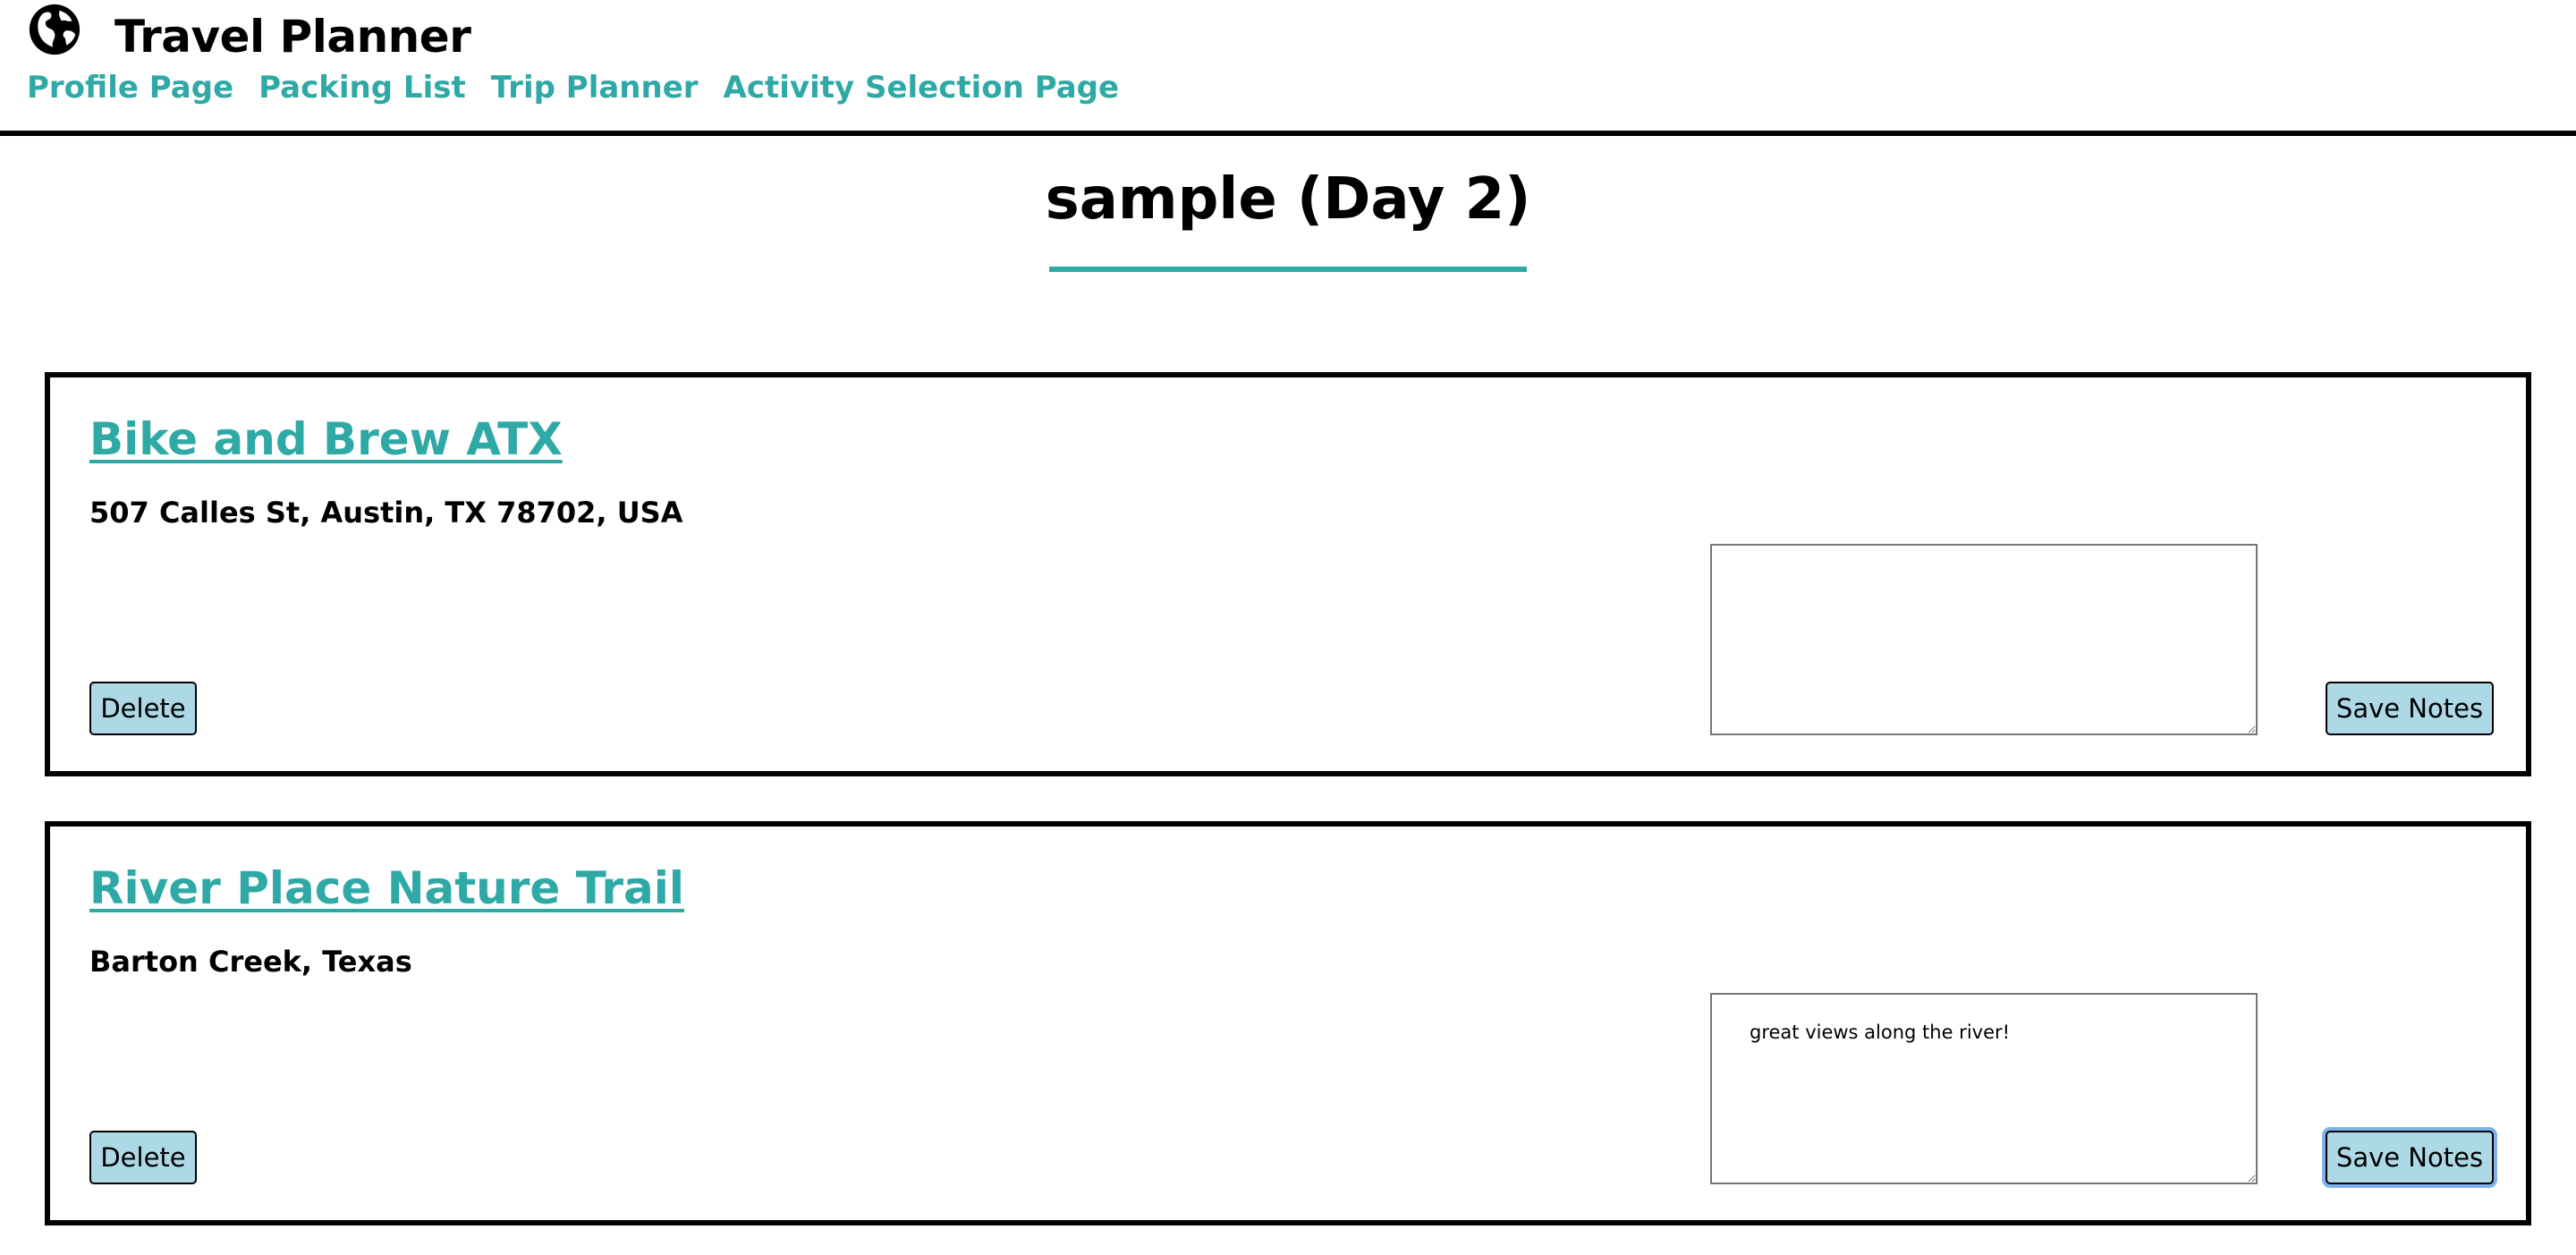  I want to click on activity-name-link: River Place Nature Trail, so click(386, 888).